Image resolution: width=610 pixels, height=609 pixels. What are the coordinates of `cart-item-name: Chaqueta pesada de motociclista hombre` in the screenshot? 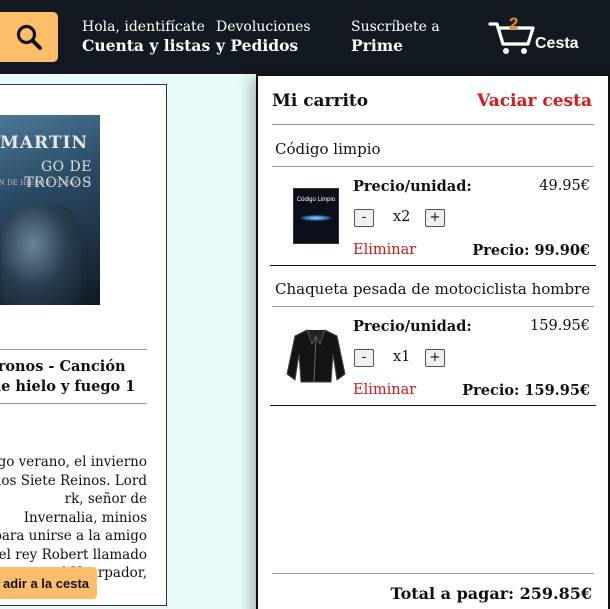 It's located at (432, 289).